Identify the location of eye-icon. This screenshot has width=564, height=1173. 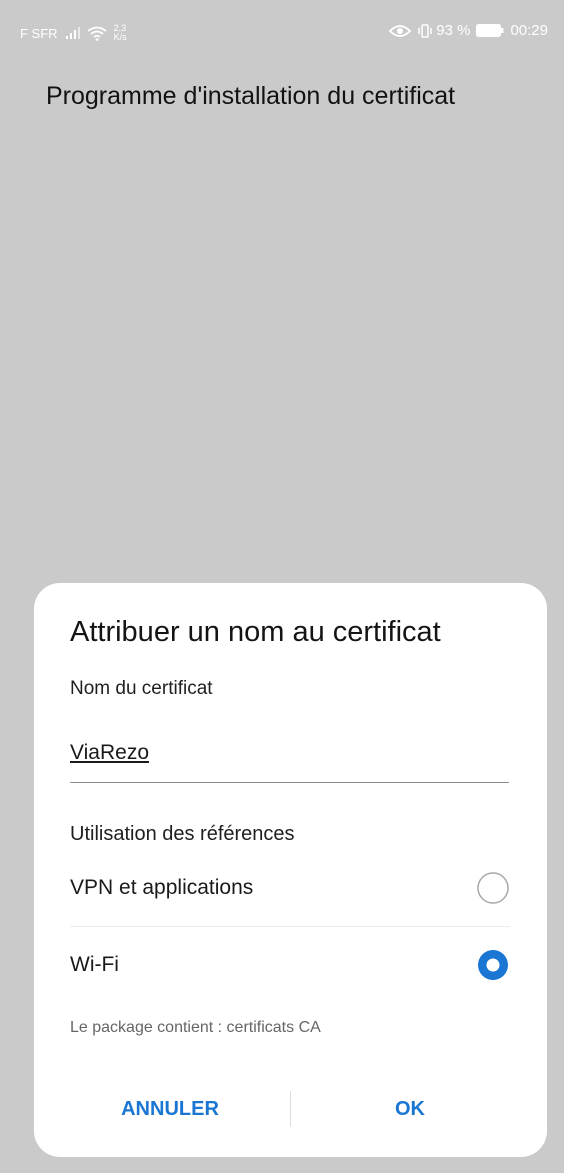
(400, 31).